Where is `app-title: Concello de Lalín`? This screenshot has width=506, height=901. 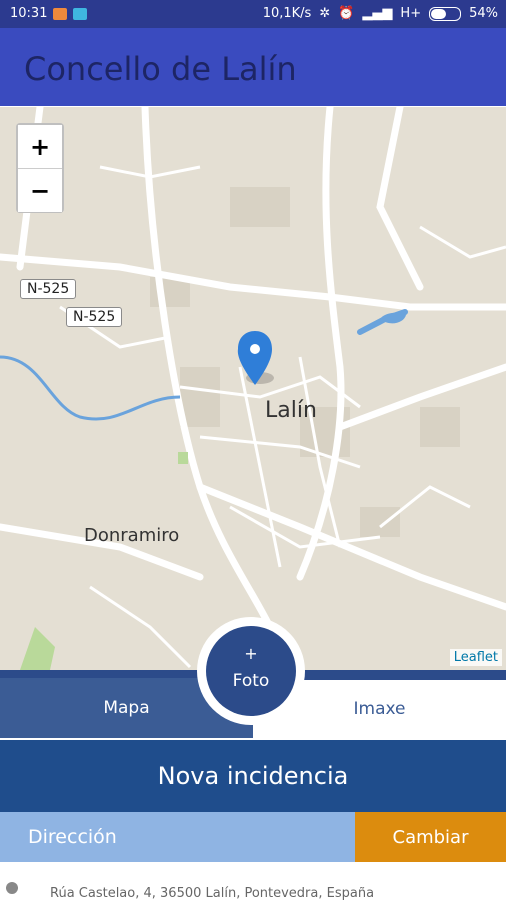 app-title: Concello de Lalín is located at coordinates (160, 69).